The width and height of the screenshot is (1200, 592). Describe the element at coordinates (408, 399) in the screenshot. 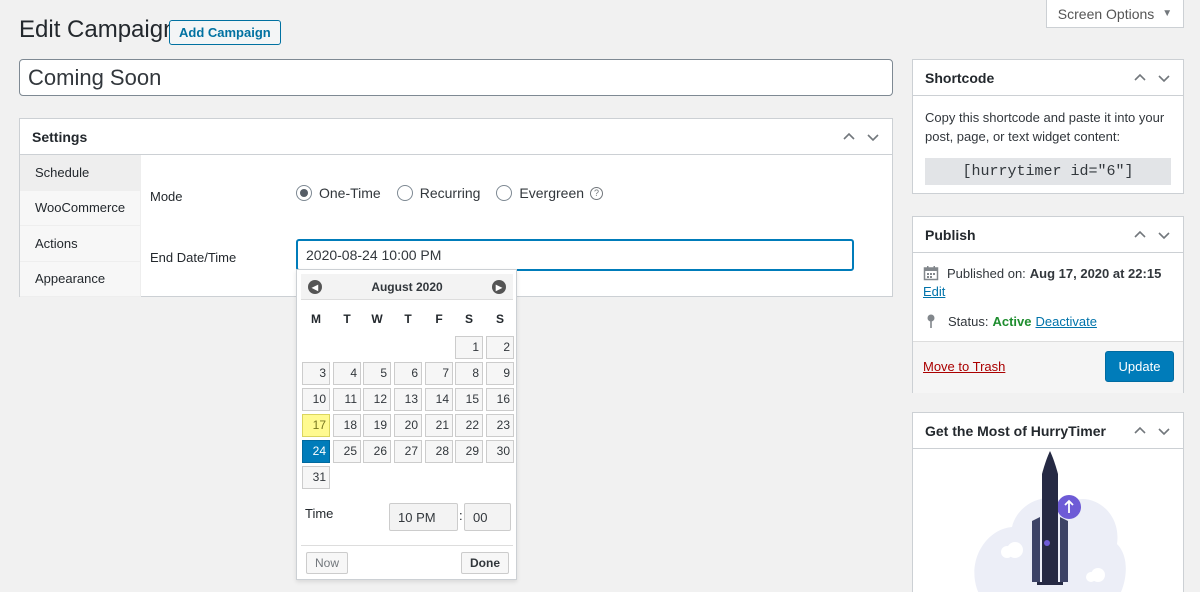

I see `calendar-day: 13` at that location.